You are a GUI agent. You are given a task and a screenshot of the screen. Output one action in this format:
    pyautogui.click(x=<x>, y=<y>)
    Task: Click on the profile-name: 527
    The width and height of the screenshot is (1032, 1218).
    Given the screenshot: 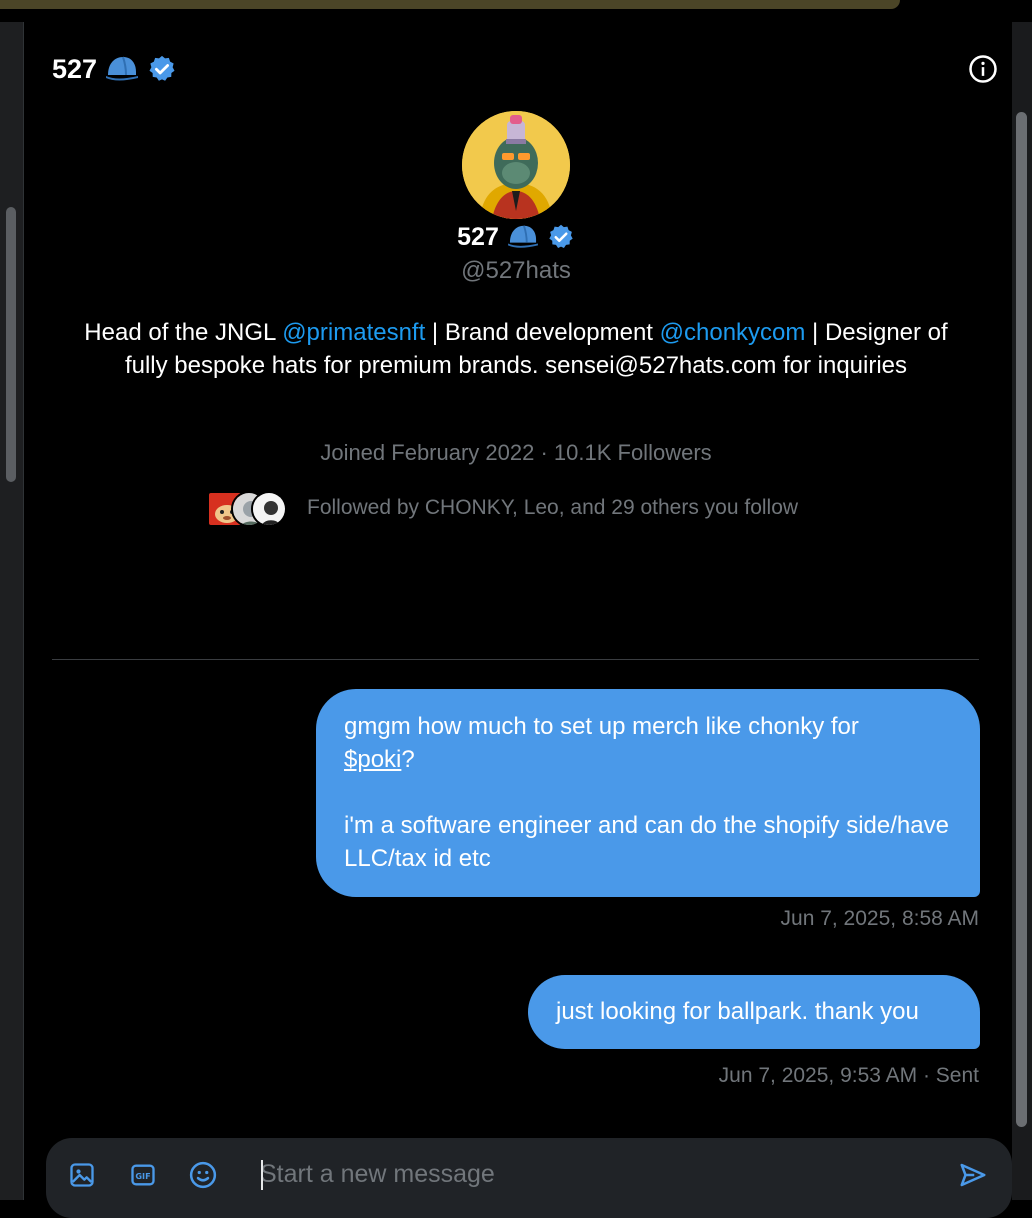 What is the action you would take?
    pyautogui.click(x=478, y=236)
    